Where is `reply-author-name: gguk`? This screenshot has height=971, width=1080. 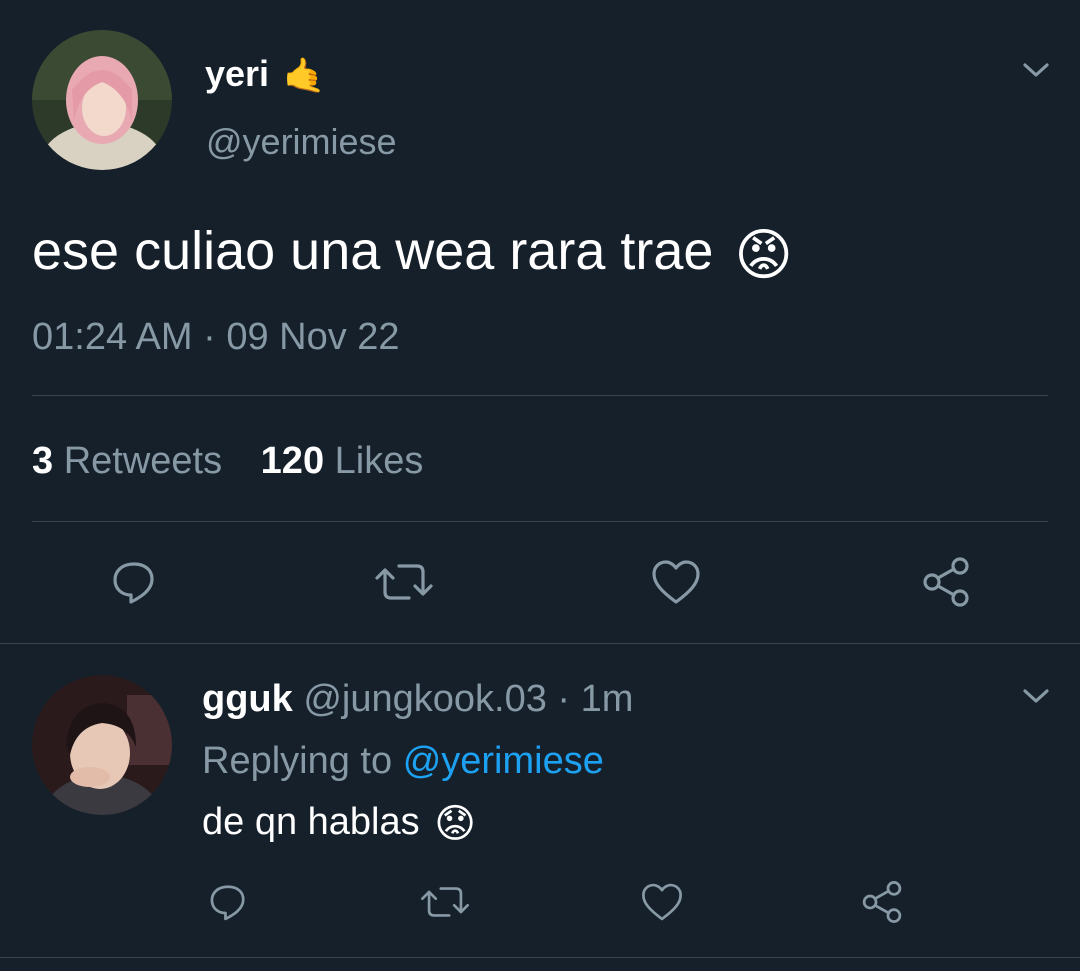 reply-author-name: gguk is located at coordinates (247, 699).